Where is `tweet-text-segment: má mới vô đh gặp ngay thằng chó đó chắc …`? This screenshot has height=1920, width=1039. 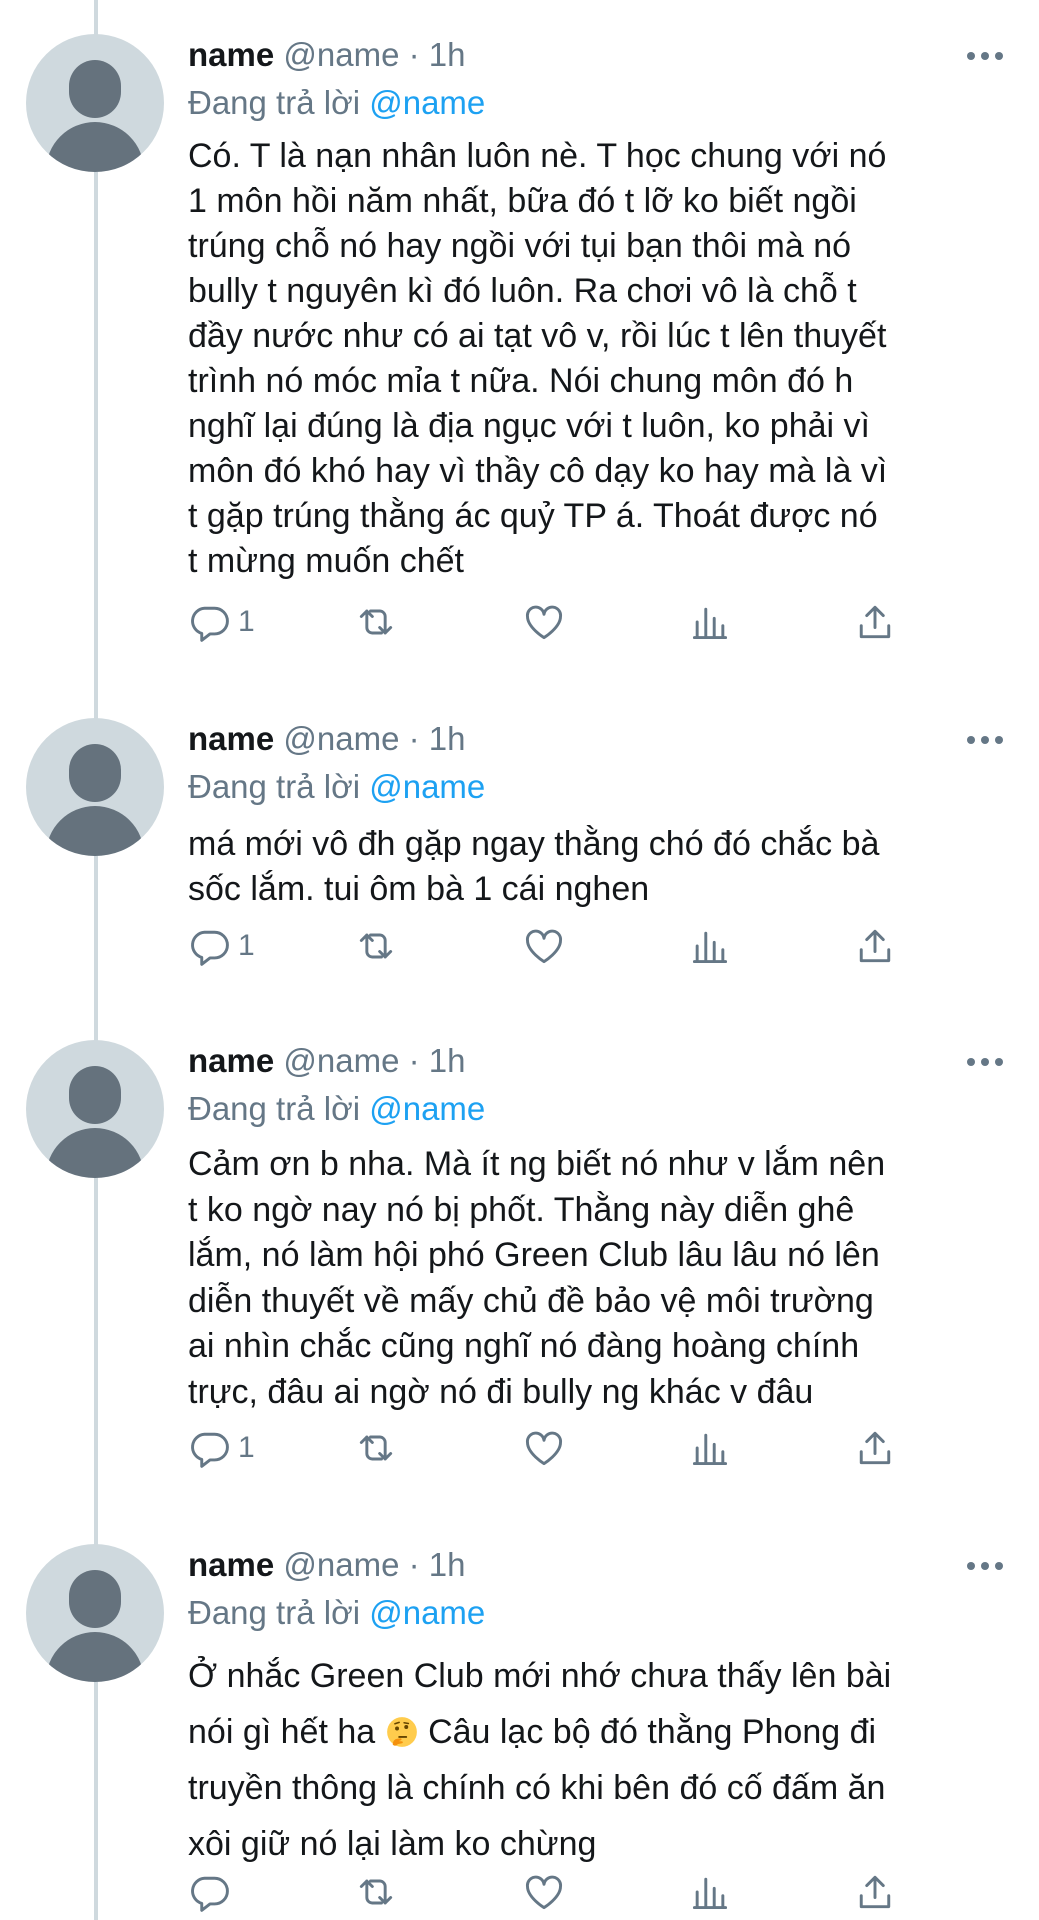
tweet-text-segment: má mới vô đh gặp ngay thằng chó đó chắc … is located at coordinates (534, 844).